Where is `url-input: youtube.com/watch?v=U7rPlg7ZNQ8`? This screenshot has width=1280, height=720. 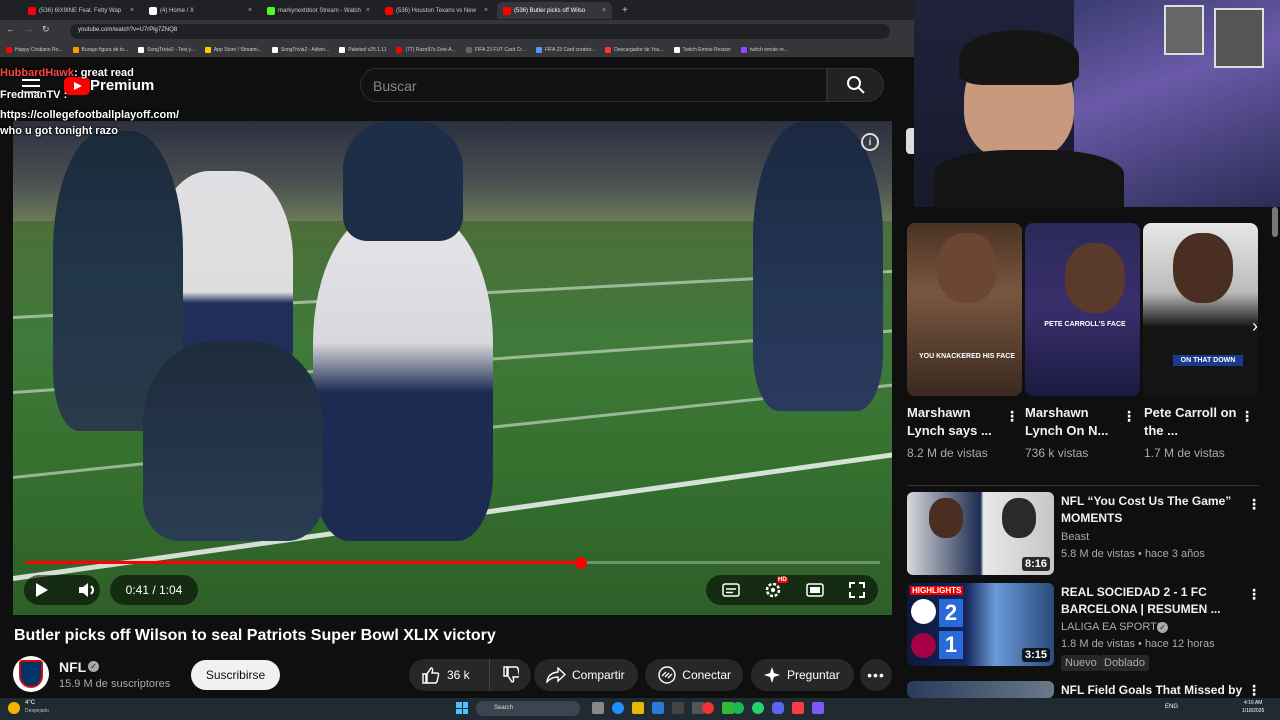
url-input: youtube.com/watch?v=U7rPlg7ZNQ8 is located at coordinates (480, 31).